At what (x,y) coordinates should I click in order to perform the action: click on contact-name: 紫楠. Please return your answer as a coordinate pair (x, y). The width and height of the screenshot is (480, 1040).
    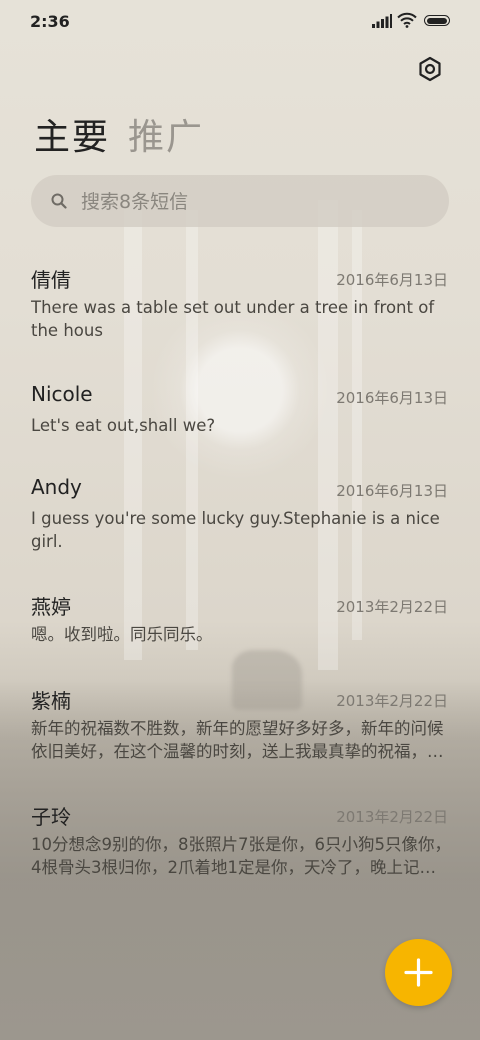
    Looking at the image, I should click on (51, 701).